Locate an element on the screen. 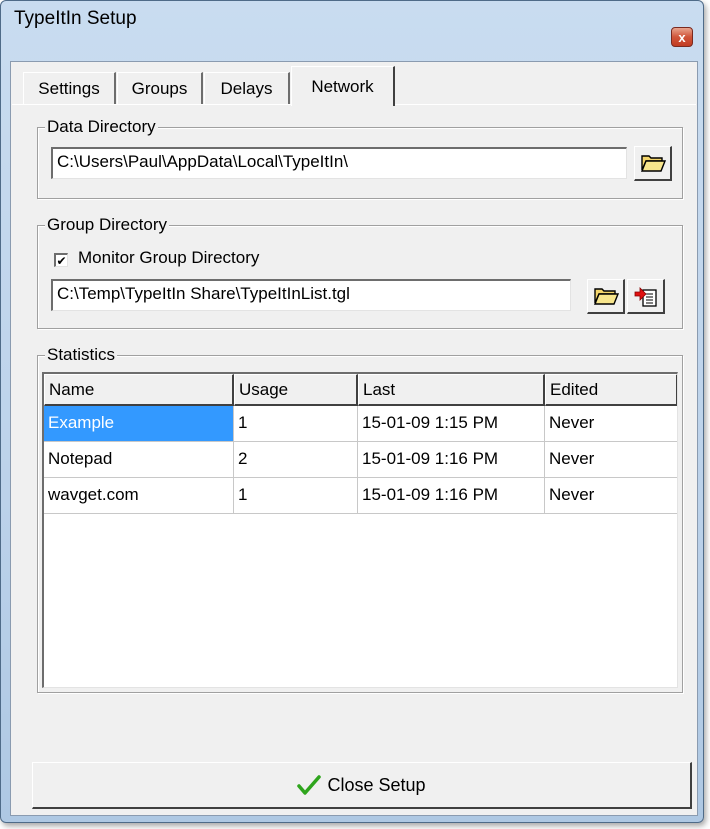  tab-settings: Settings is located at coordinates (69, 88).